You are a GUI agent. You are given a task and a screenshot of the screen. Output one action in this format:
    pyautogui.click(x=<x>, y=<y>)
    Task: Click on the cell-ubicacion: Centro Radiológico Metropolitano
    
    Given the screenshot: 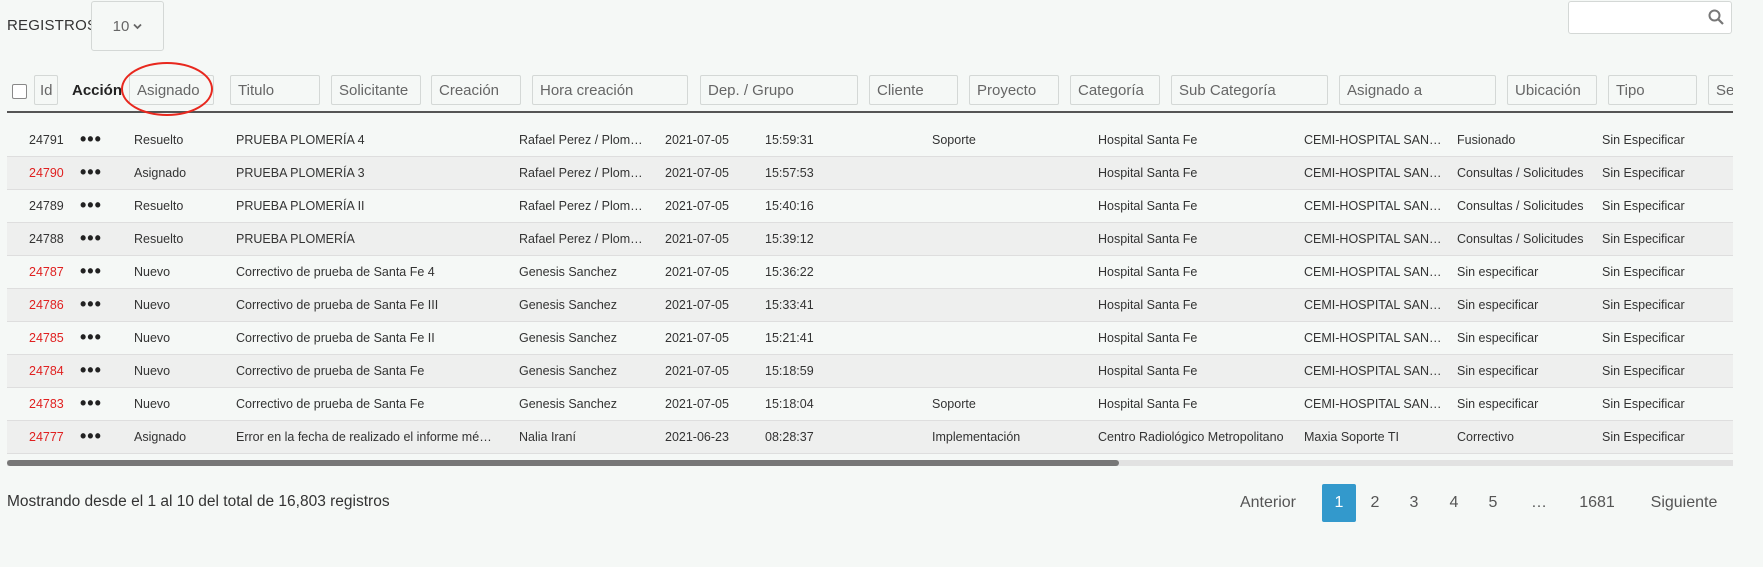 What is the action you would take?
    pyautogui.click(x=1191, y=437)
    